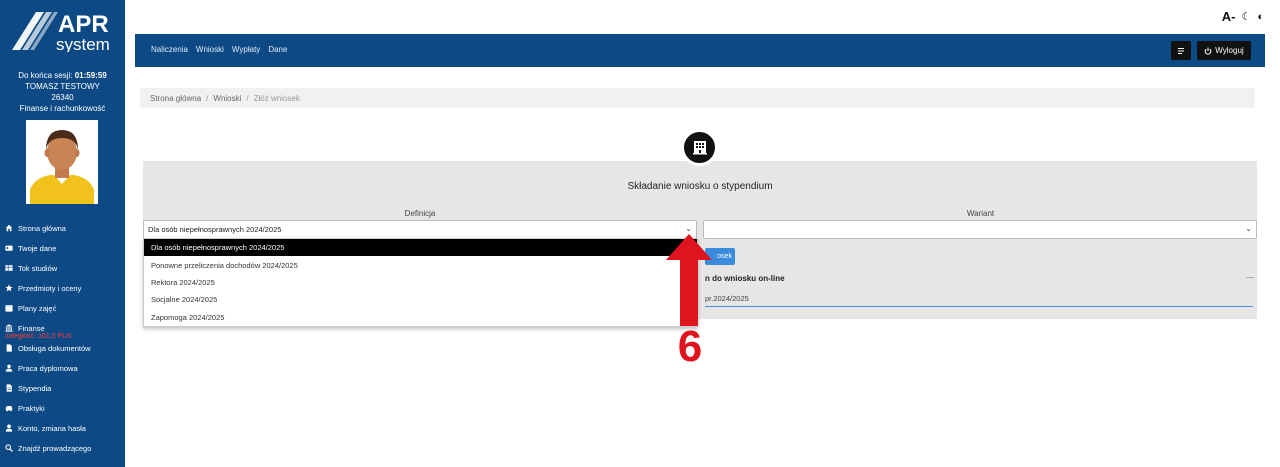 This screenshot has width=1280, height=467. I want to click on logo-text-apr: APR, so click(83, 24).